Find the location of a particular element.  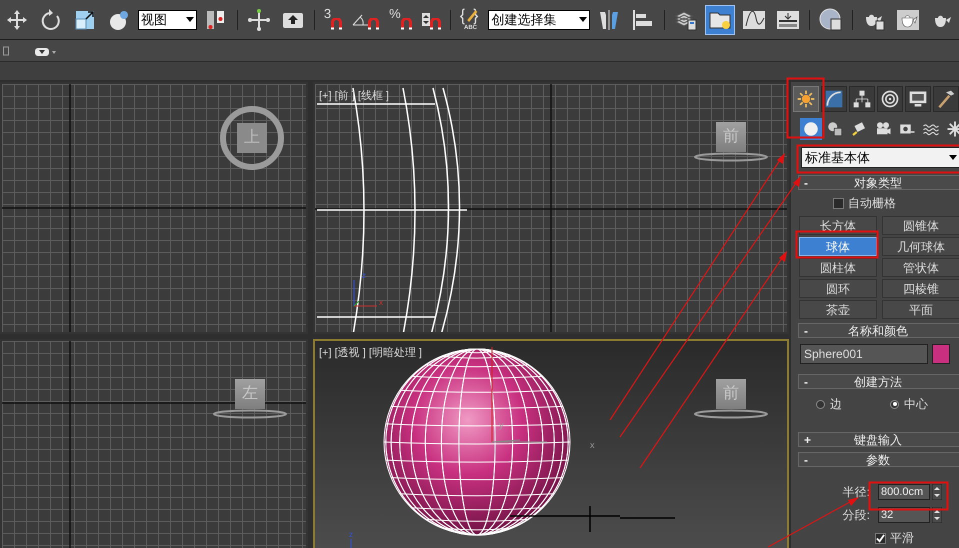

sphere-icon is located at coordinates (811, 129).